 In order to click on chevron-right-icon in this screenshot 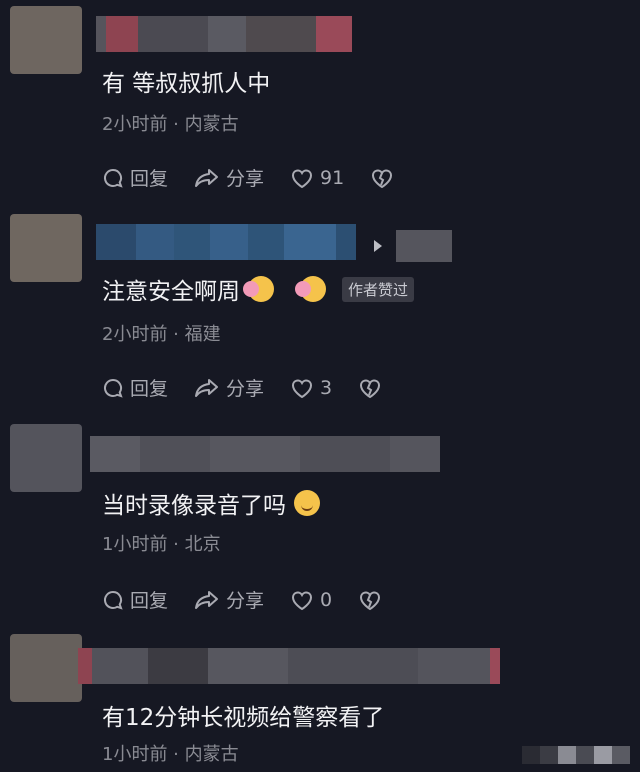, I will do `click(378, 246)`.